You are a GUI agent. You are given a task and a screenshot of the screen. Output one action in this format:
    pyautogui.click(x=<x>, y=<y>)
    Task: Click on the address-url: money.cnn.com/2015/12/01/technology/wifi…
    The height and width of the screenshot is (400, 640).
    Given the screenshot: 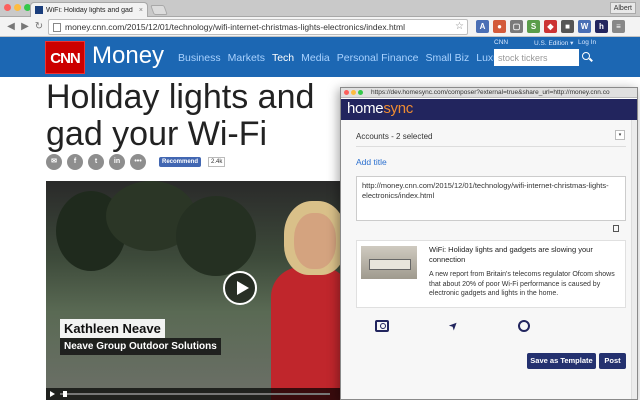 What is the action you would take?
    pyautogui.click(x=235, y=27)
    